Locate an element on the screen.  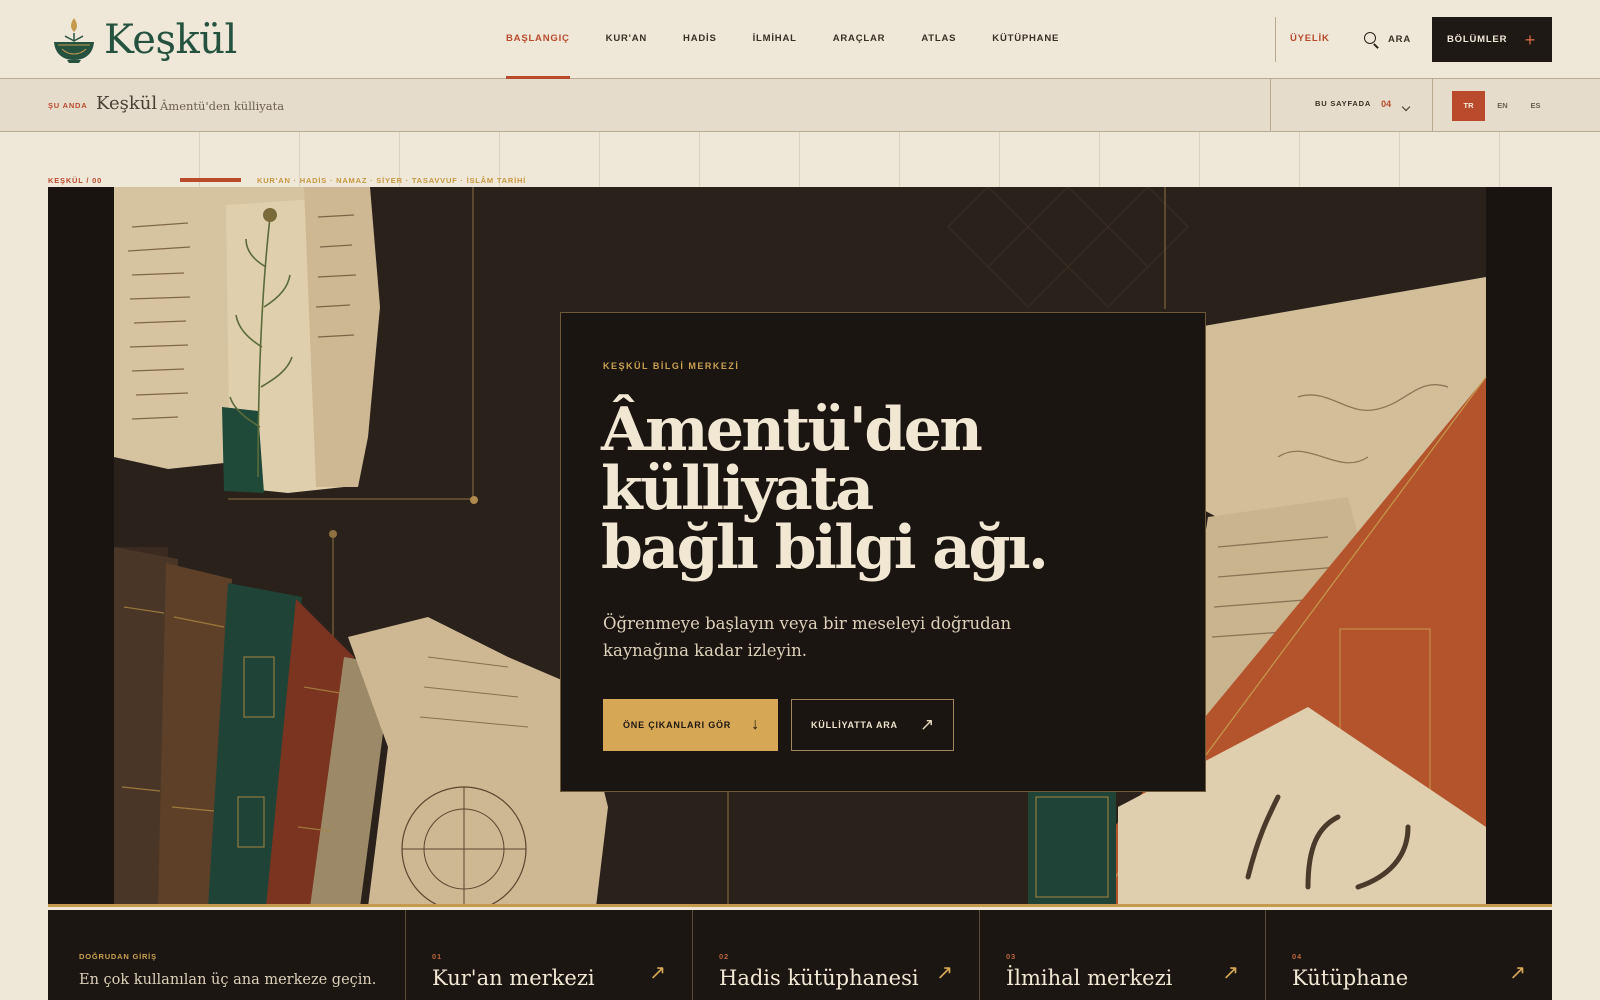
search-label: ARA is located at coordinates (1399, 39).